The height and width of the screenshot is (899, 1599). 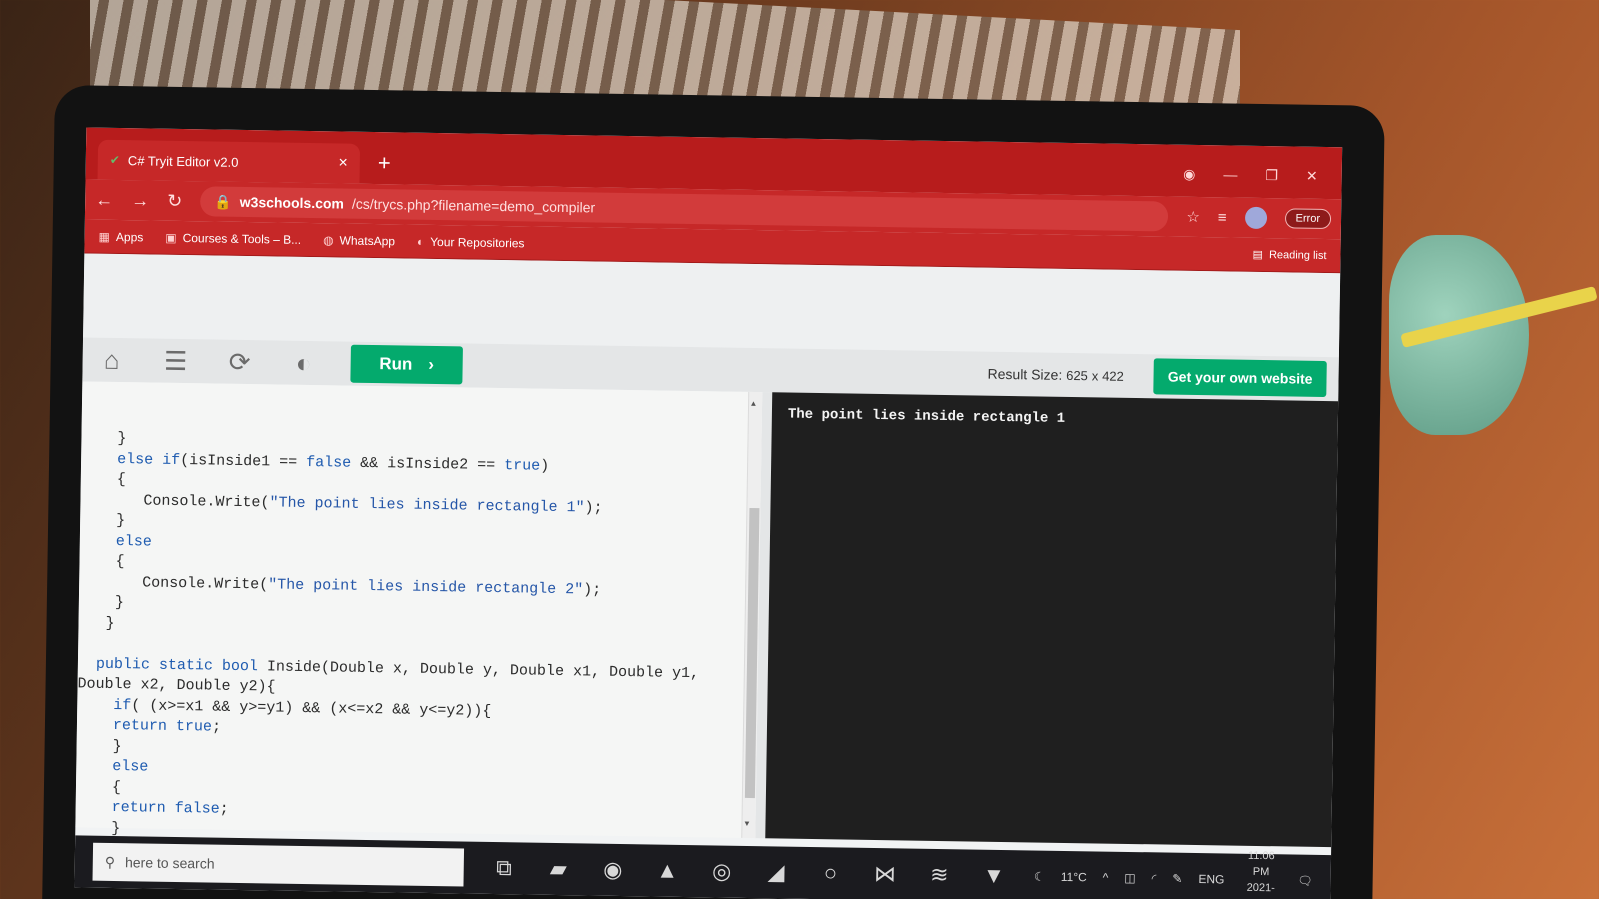 What do you see at coordinates (104, 199) in the screenshot?
I see `back-arrow-icon: ←` at bounding box center [104, 199].